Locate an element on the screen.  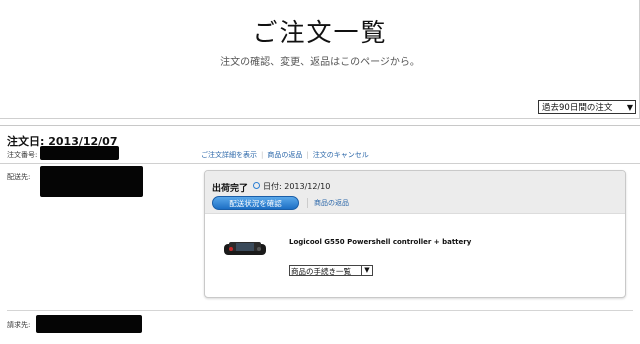
order-period-value: 過去90日間の注文 is located at coordinates (577, 108).